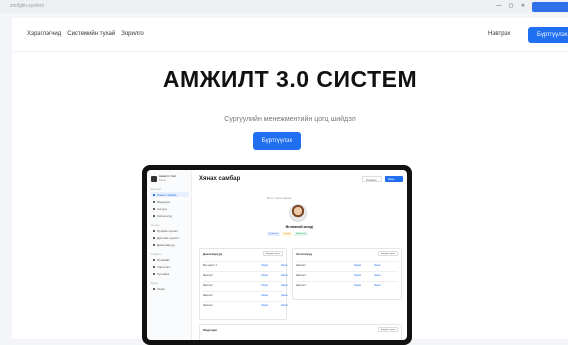 This screenshot has height=345, width=568. What do you see at coordinates (290, 79) in the screenshot?
I see `hero-title: АМЖИЛТ 3.0 СИСТЕМ` at bounding box center [290, 79].